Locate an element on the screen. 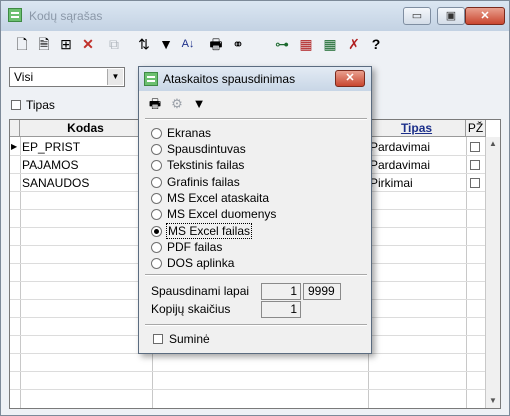 The image size is (510, 416). radio-ms-excel-ataskaita-label: MS Excel ataskaita is located at coordinates (218, 198).